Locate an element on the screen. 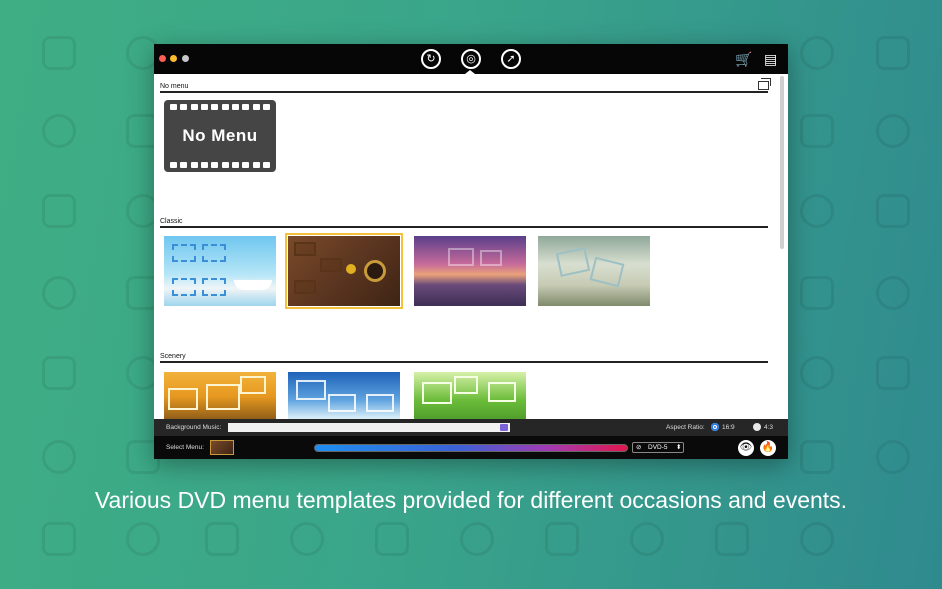 Image resolution: width=942 pixels, height=589 pixels. aspect-ratio-label: Aspect Ratio: is located at coordinates (685, 427).